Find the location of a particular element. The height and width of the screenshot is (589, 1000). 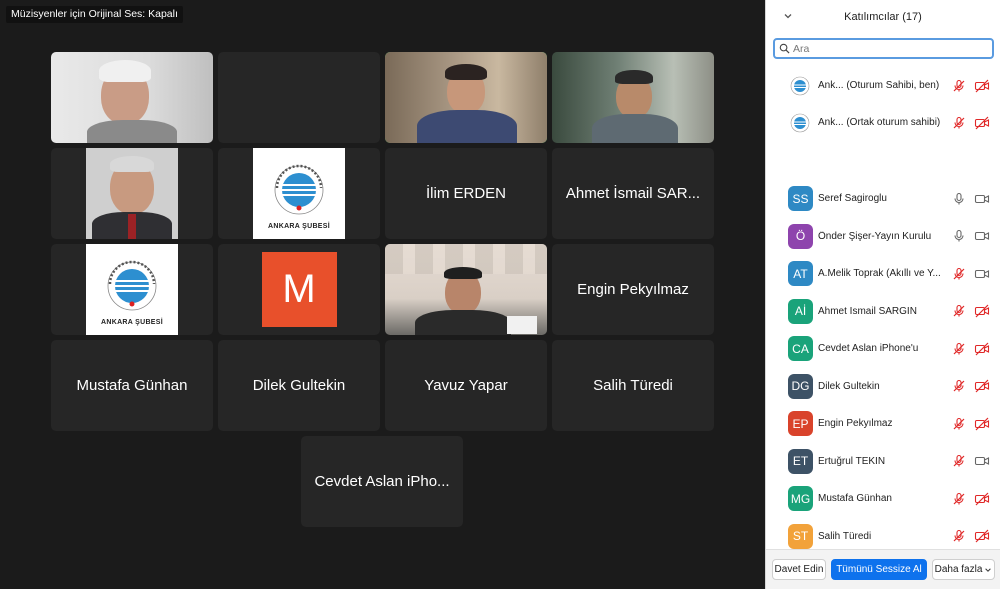

video-tile-participant-photo is located at coordinates (132, 193).